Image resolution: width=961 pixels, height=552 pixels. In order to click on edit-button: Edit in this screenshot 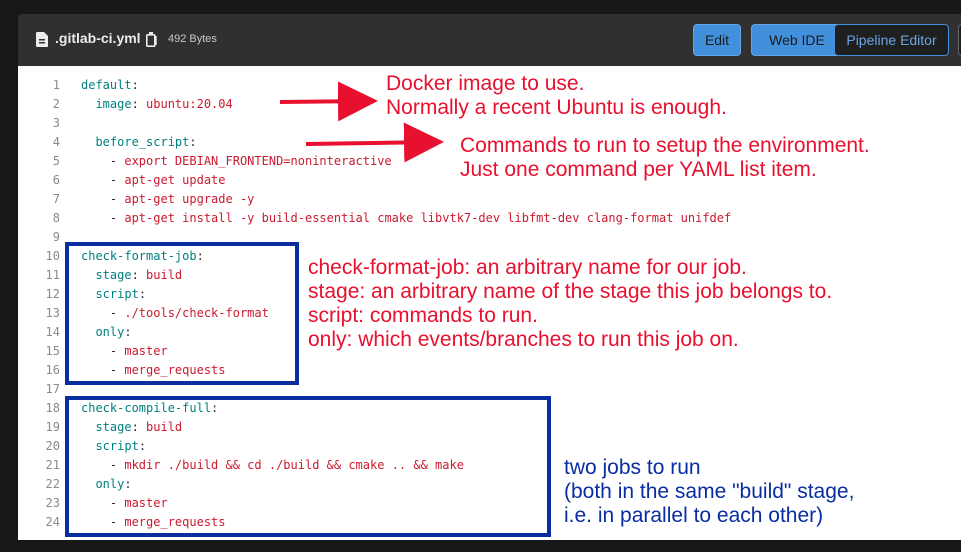, I will do `click(717, 40)`.